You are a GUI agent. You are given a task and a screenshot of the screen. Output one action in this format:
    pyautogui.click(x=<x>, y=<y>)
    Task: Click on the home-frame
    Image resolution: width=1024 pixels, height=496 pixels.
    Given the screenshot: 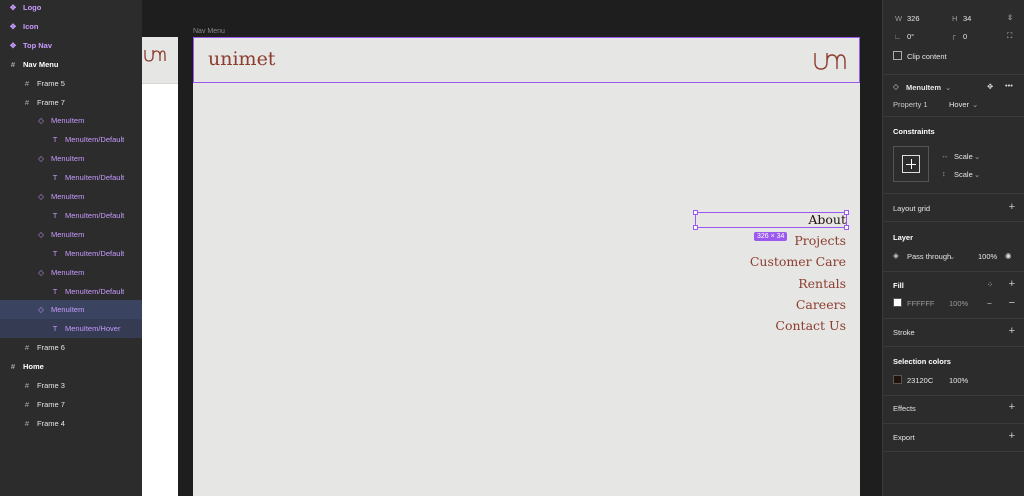 What is the action you would take?
    pyautogui.click(x=160, y=266)
    